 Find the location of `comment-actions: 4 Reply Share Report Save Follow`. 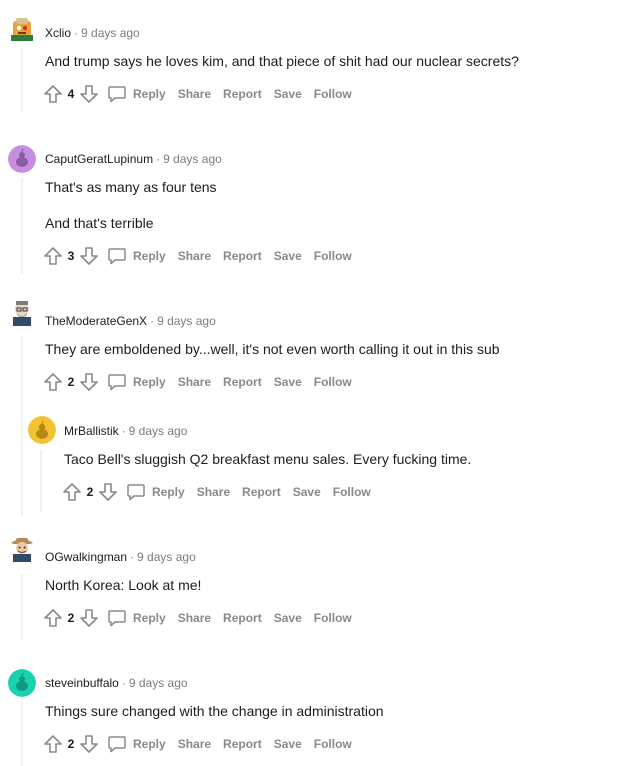

comment-actions: 4 Reply Share Report Save Follow is located at coordinates (200, 94).